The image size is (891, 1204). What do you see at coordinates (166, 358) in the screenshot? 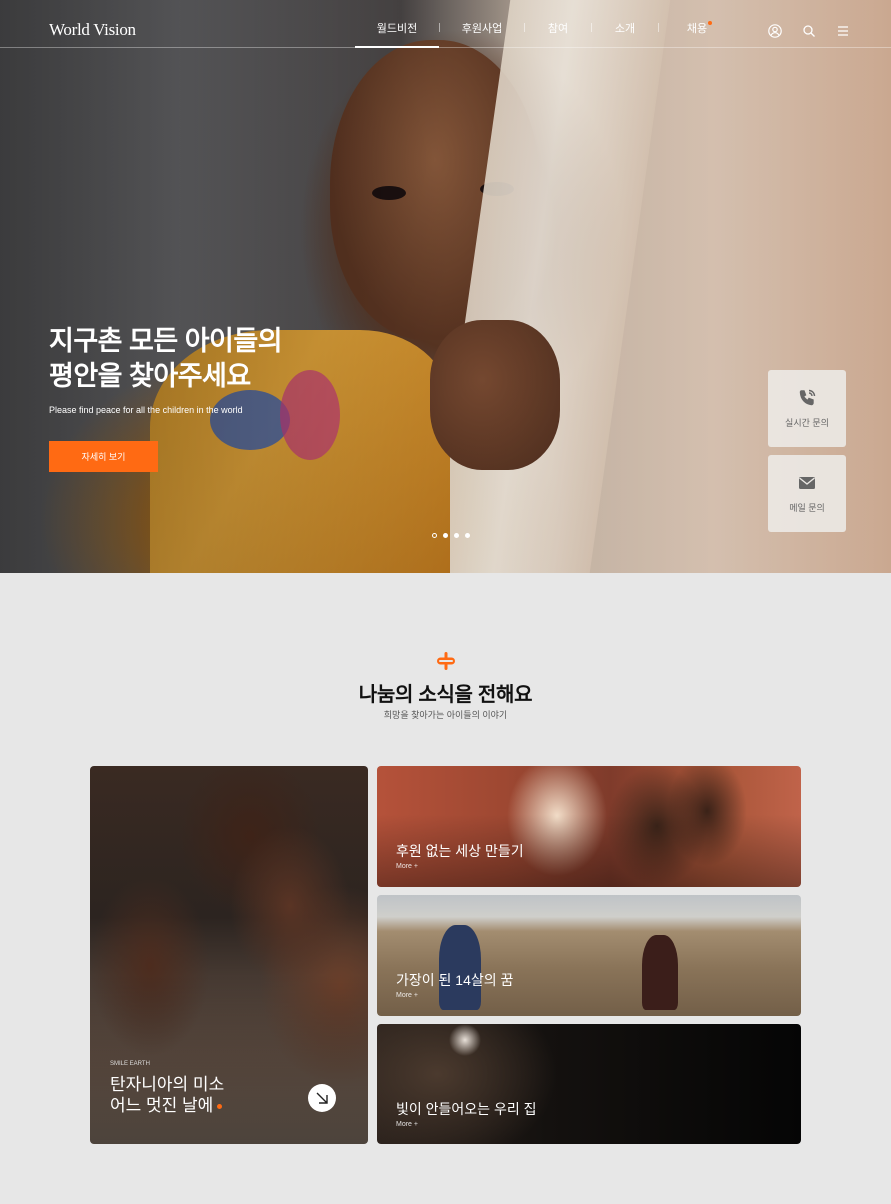
I see `hero-title: 지구촌 모든 아이들의 평안을 찾아주세요` at bounding box center [166, 358].